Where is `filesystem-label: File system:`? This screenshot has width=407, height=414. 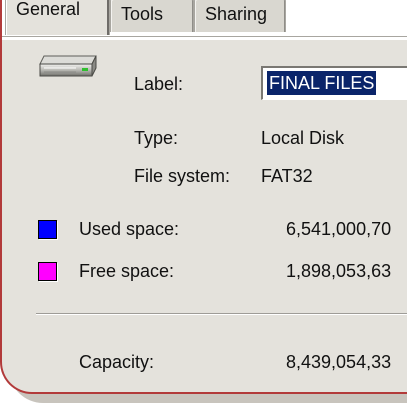
filesystem-label: File system: is located at coordinates (182, 176).